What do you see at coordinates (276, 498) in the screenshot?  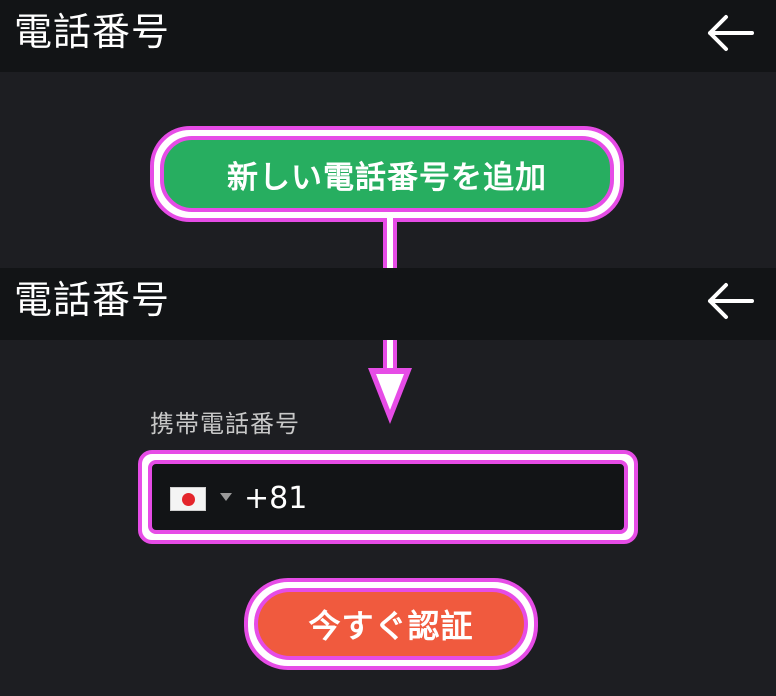 I see `dial-code: +81` at bounding box center [276, 498].